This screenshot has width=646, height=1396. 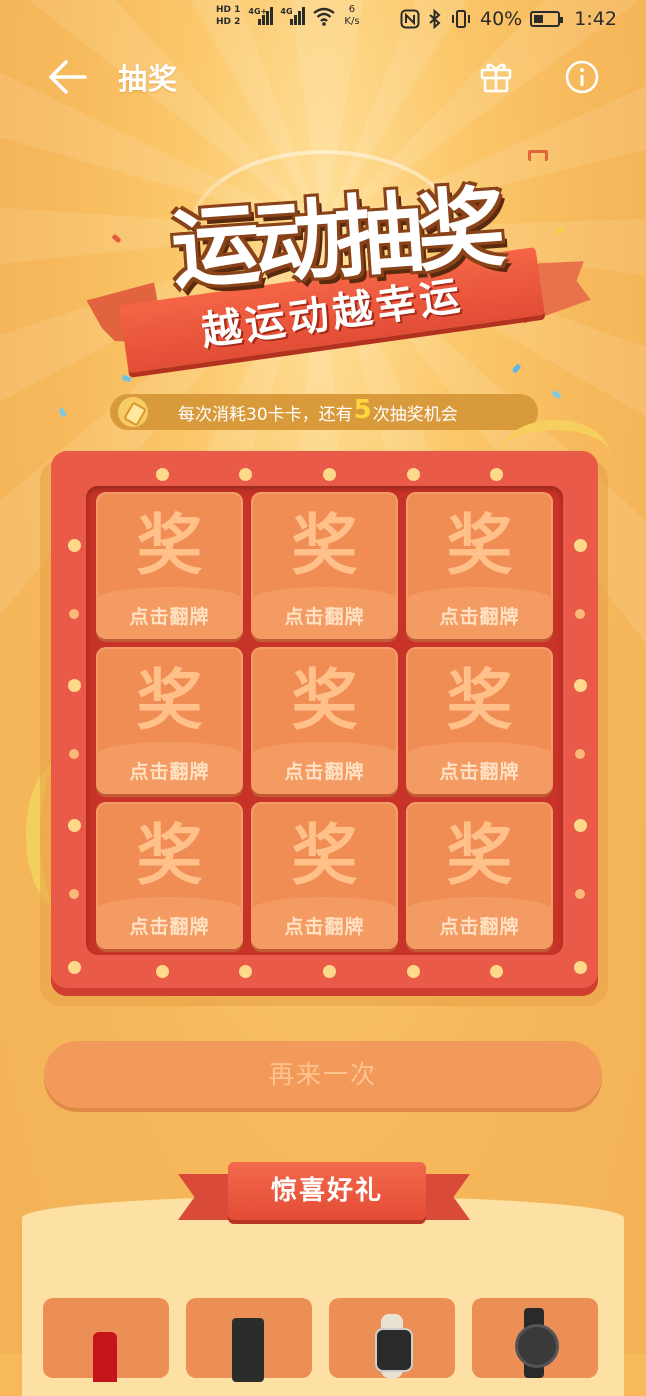 I want to click on nfc-icon, so click(x=410, y=19).